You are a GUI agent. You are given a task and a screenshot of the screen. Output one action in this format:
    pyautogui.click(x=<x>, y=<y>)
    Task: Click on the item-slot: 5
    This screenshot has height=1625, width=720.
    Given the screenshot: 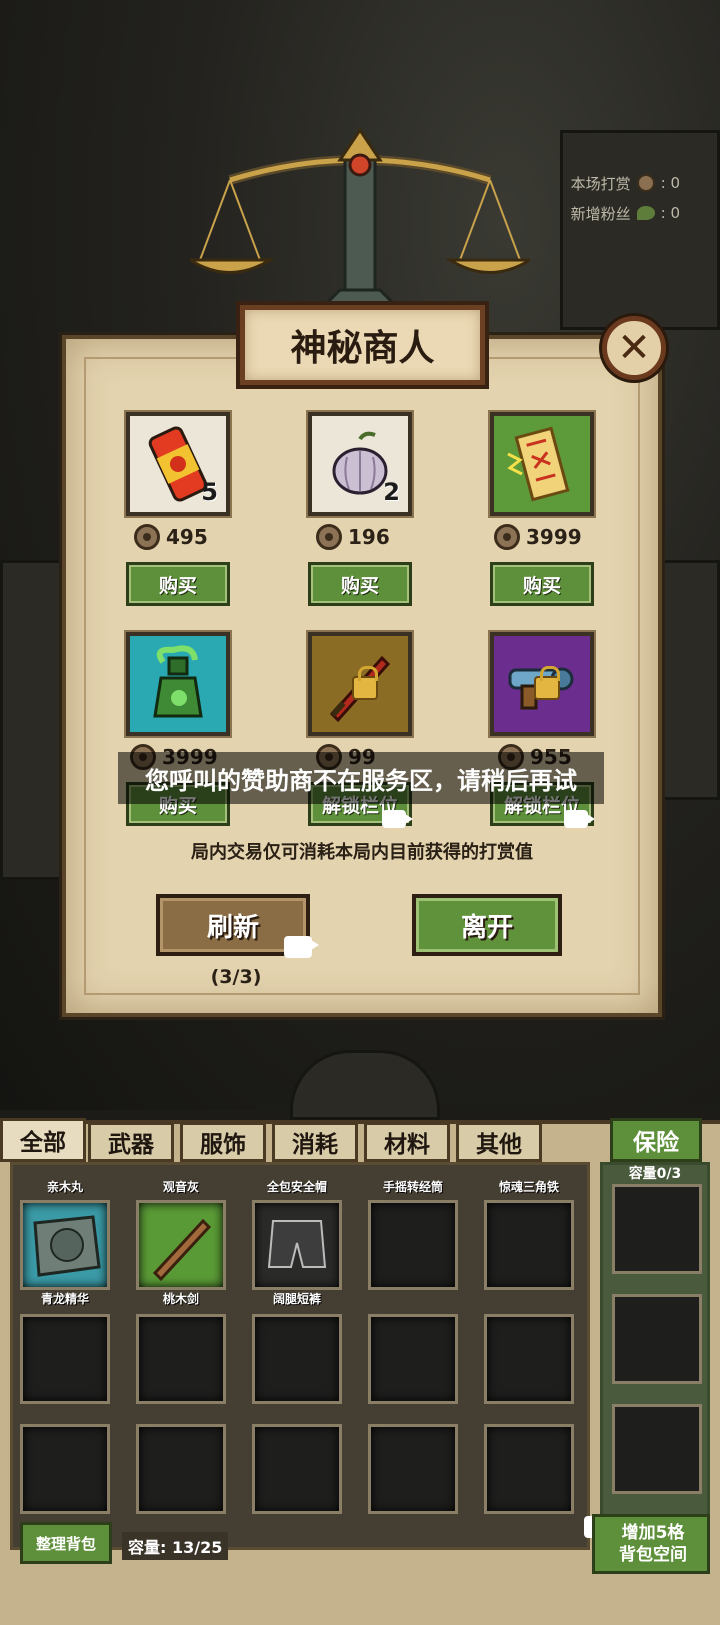 What is the action you would take?
    pyautogui.click(x=178, y=464)
    